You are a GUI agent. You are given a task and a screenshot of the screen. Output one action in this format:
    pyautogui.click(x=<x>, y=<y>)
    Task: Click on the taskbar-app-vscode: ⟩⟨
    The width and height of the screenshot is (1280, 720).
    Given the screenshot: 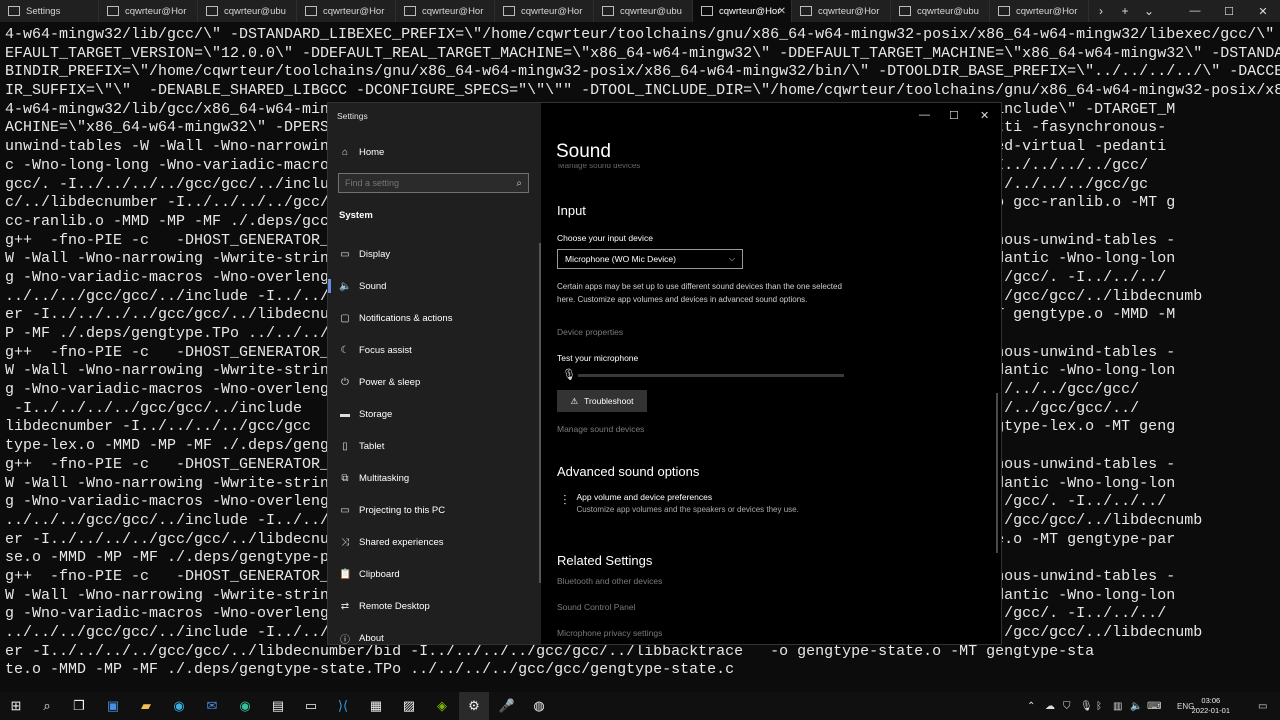 What is the action you would take?
    pyautogui.click(x=343, y=706)
    